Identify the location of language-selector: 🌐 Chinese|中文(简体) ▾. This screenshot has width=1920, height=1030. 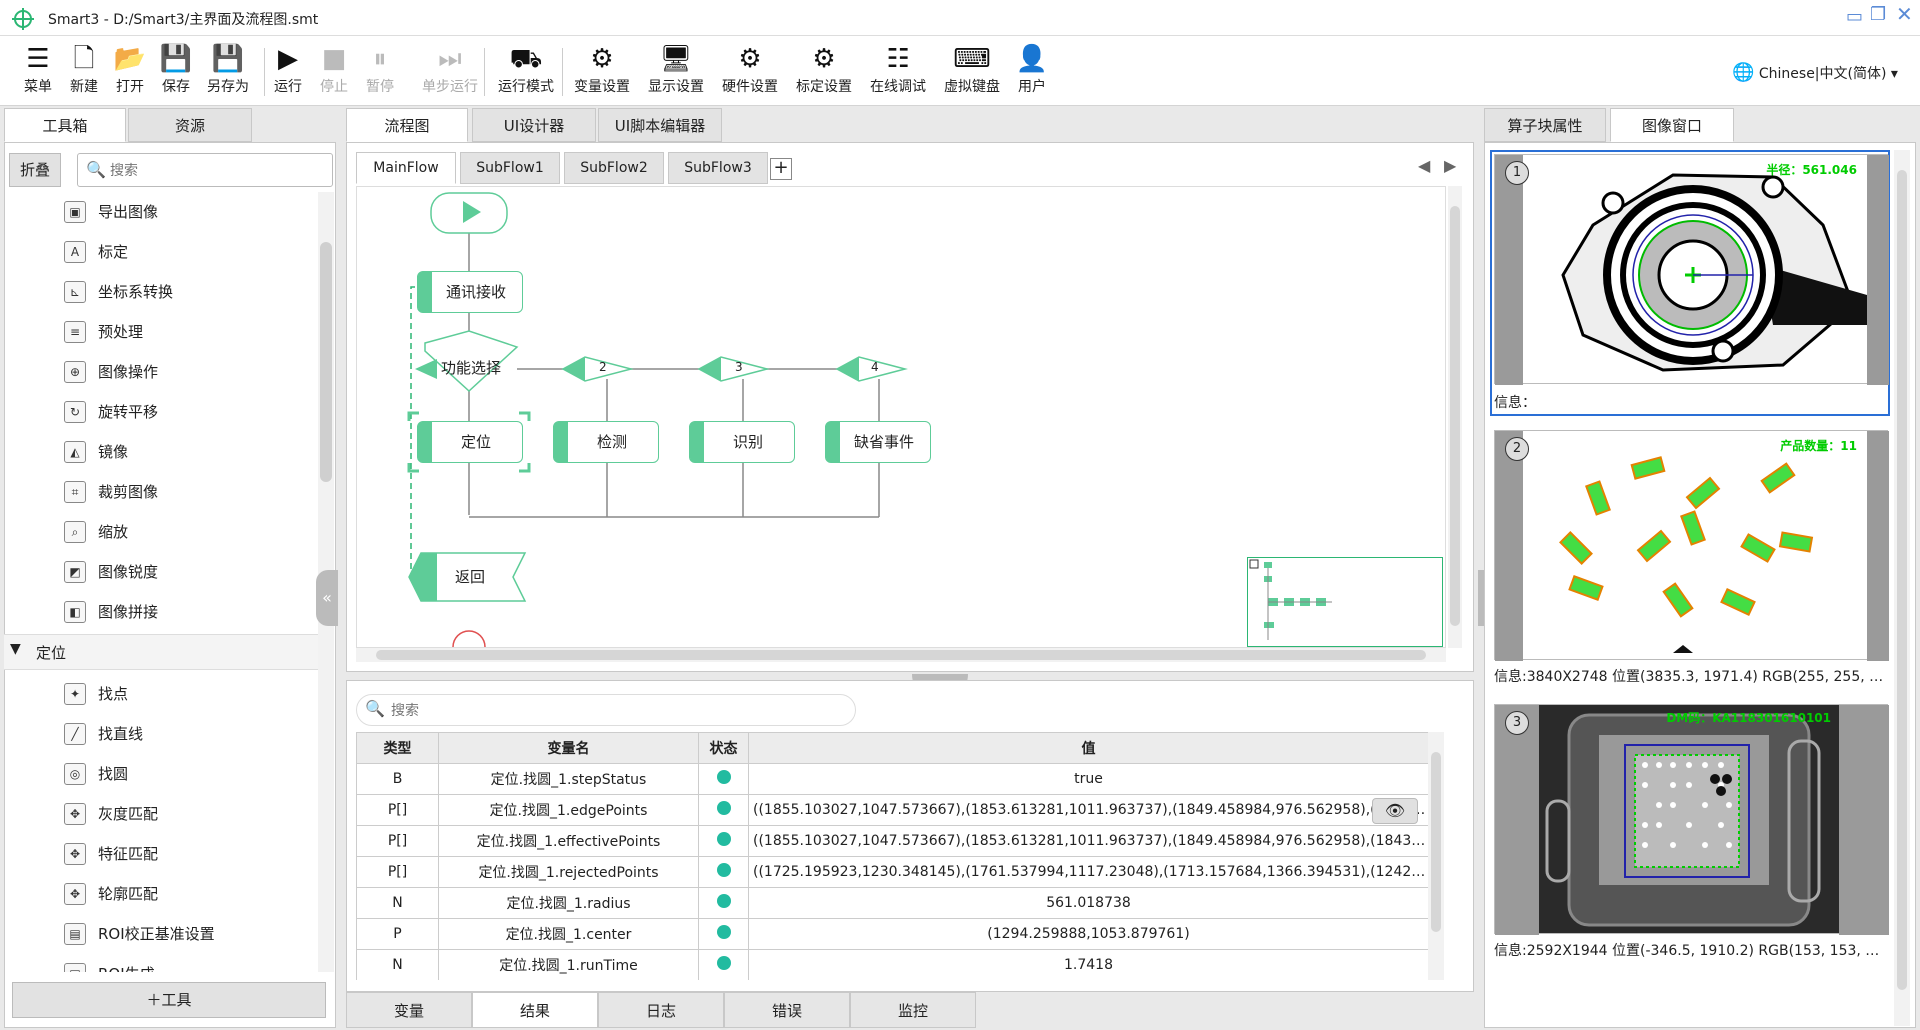
(1815, 72).